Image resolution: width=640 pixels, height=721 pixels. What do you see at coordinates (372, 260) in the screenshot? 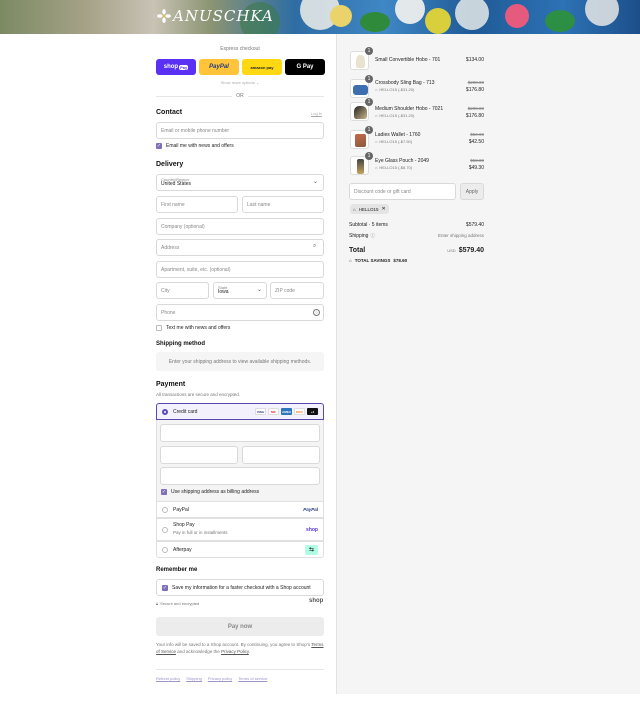
I see `savings-label: TOTAL SAVINGS` at bounding box center [372, 260].